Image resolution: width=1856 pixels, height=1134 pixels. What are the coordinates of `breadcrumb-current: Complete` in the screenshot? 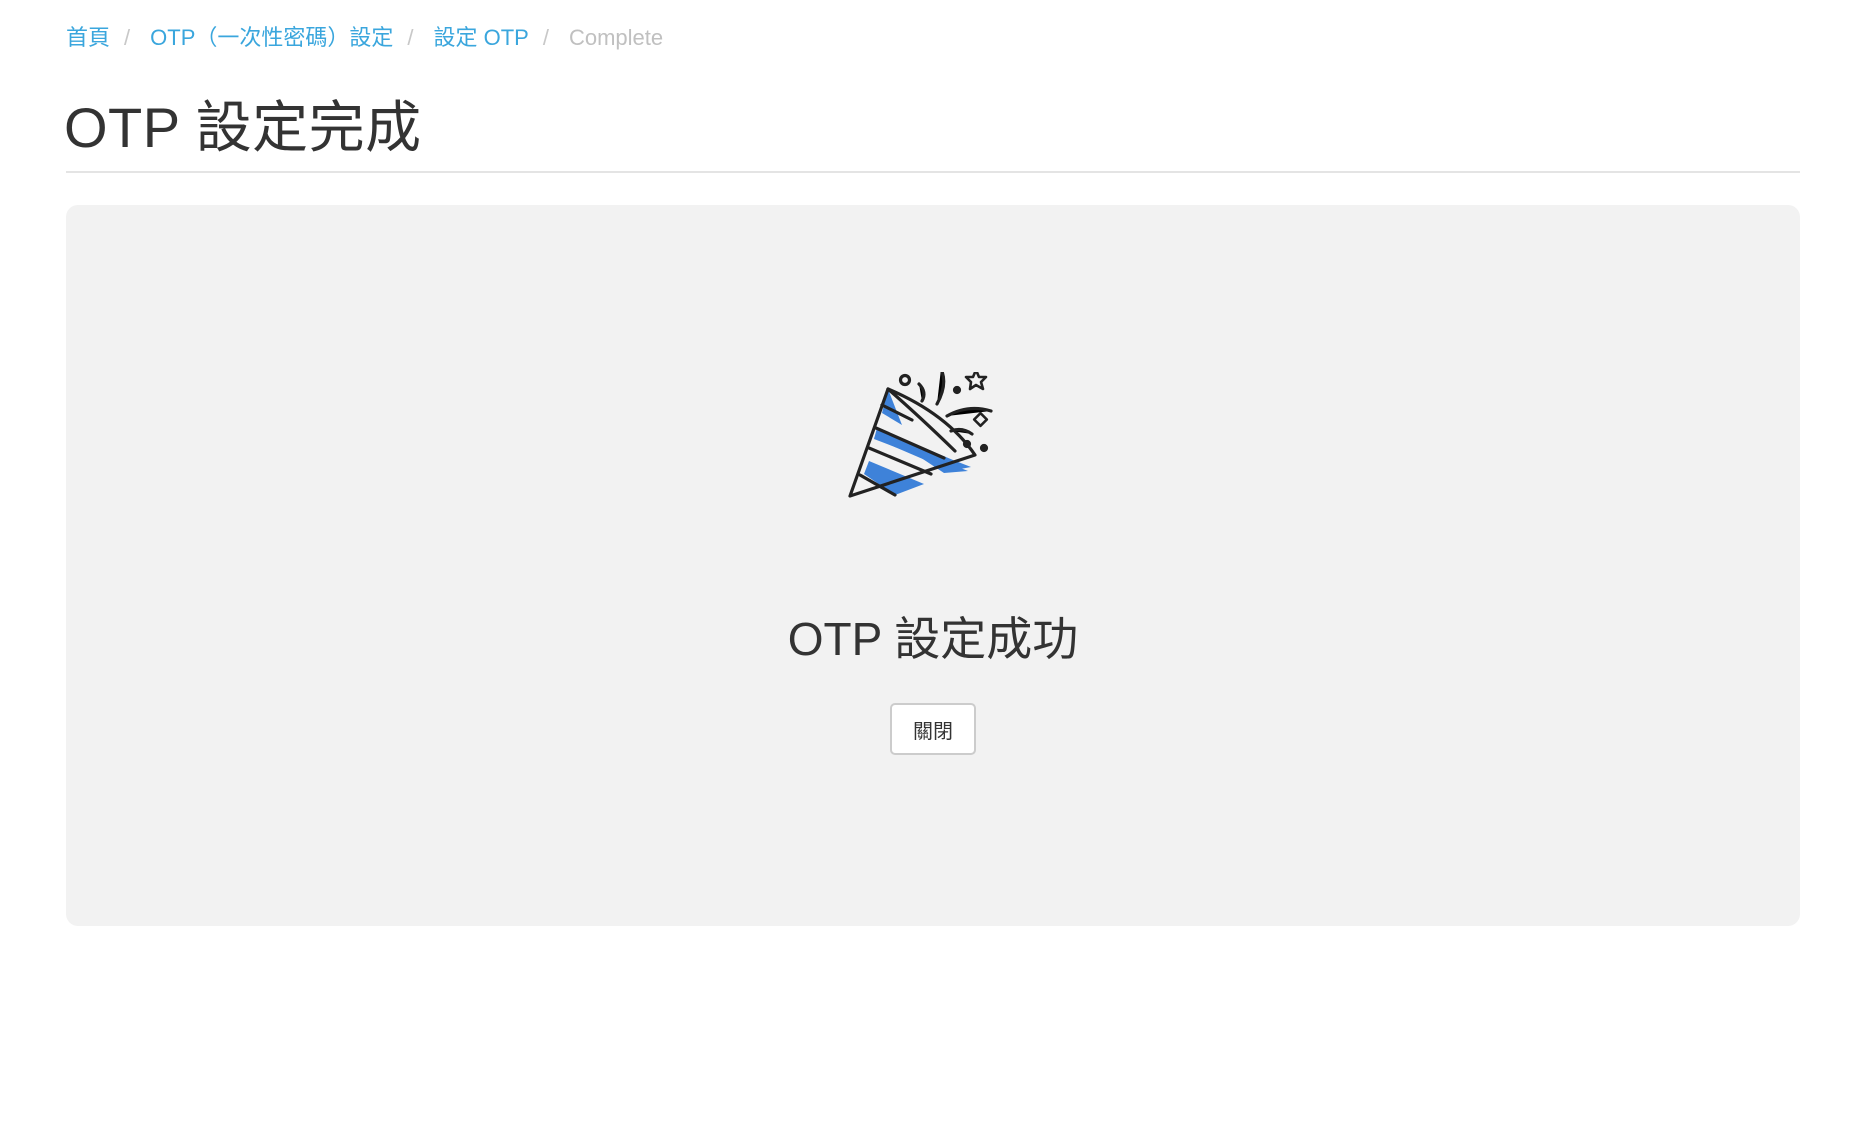 It's located at (616, 37).